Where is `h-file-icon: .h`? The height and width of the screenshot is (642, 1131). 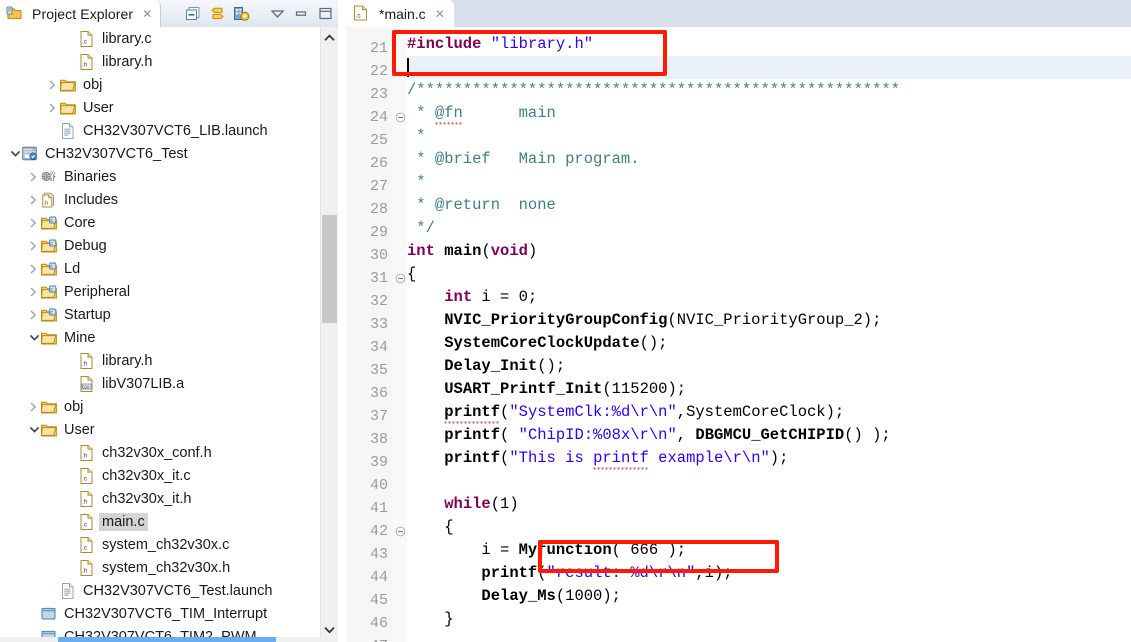
h-file-icon: .h is located at coordinates (87, 499).